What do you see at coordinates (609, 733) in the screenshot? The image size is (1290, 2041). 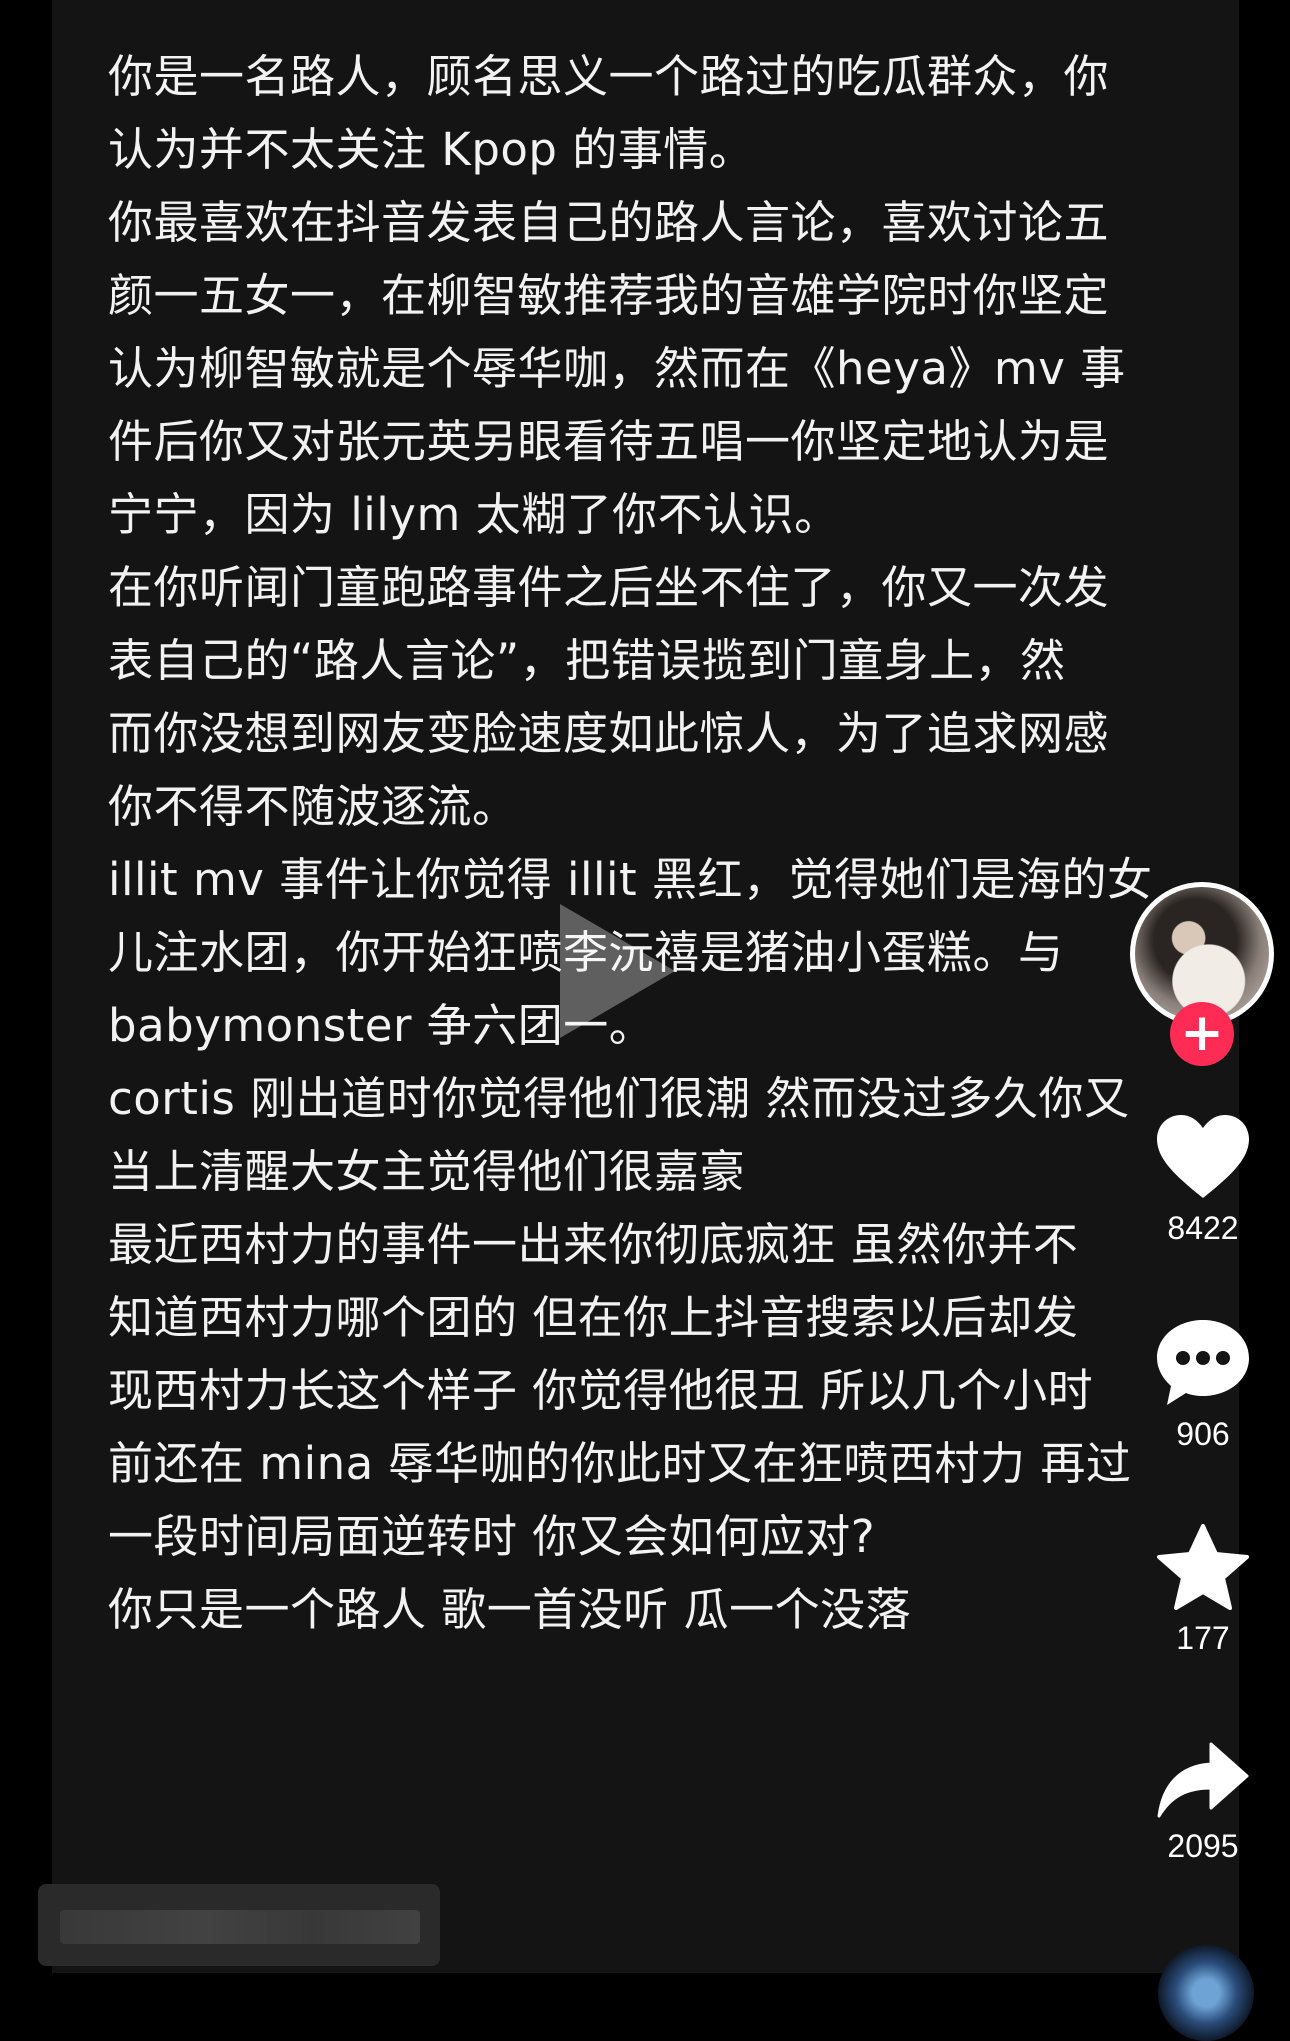 I see `caption-line: 而你没想到网友变脸速度如此惊人，为了追求网感` at bounding box center [609, 733].